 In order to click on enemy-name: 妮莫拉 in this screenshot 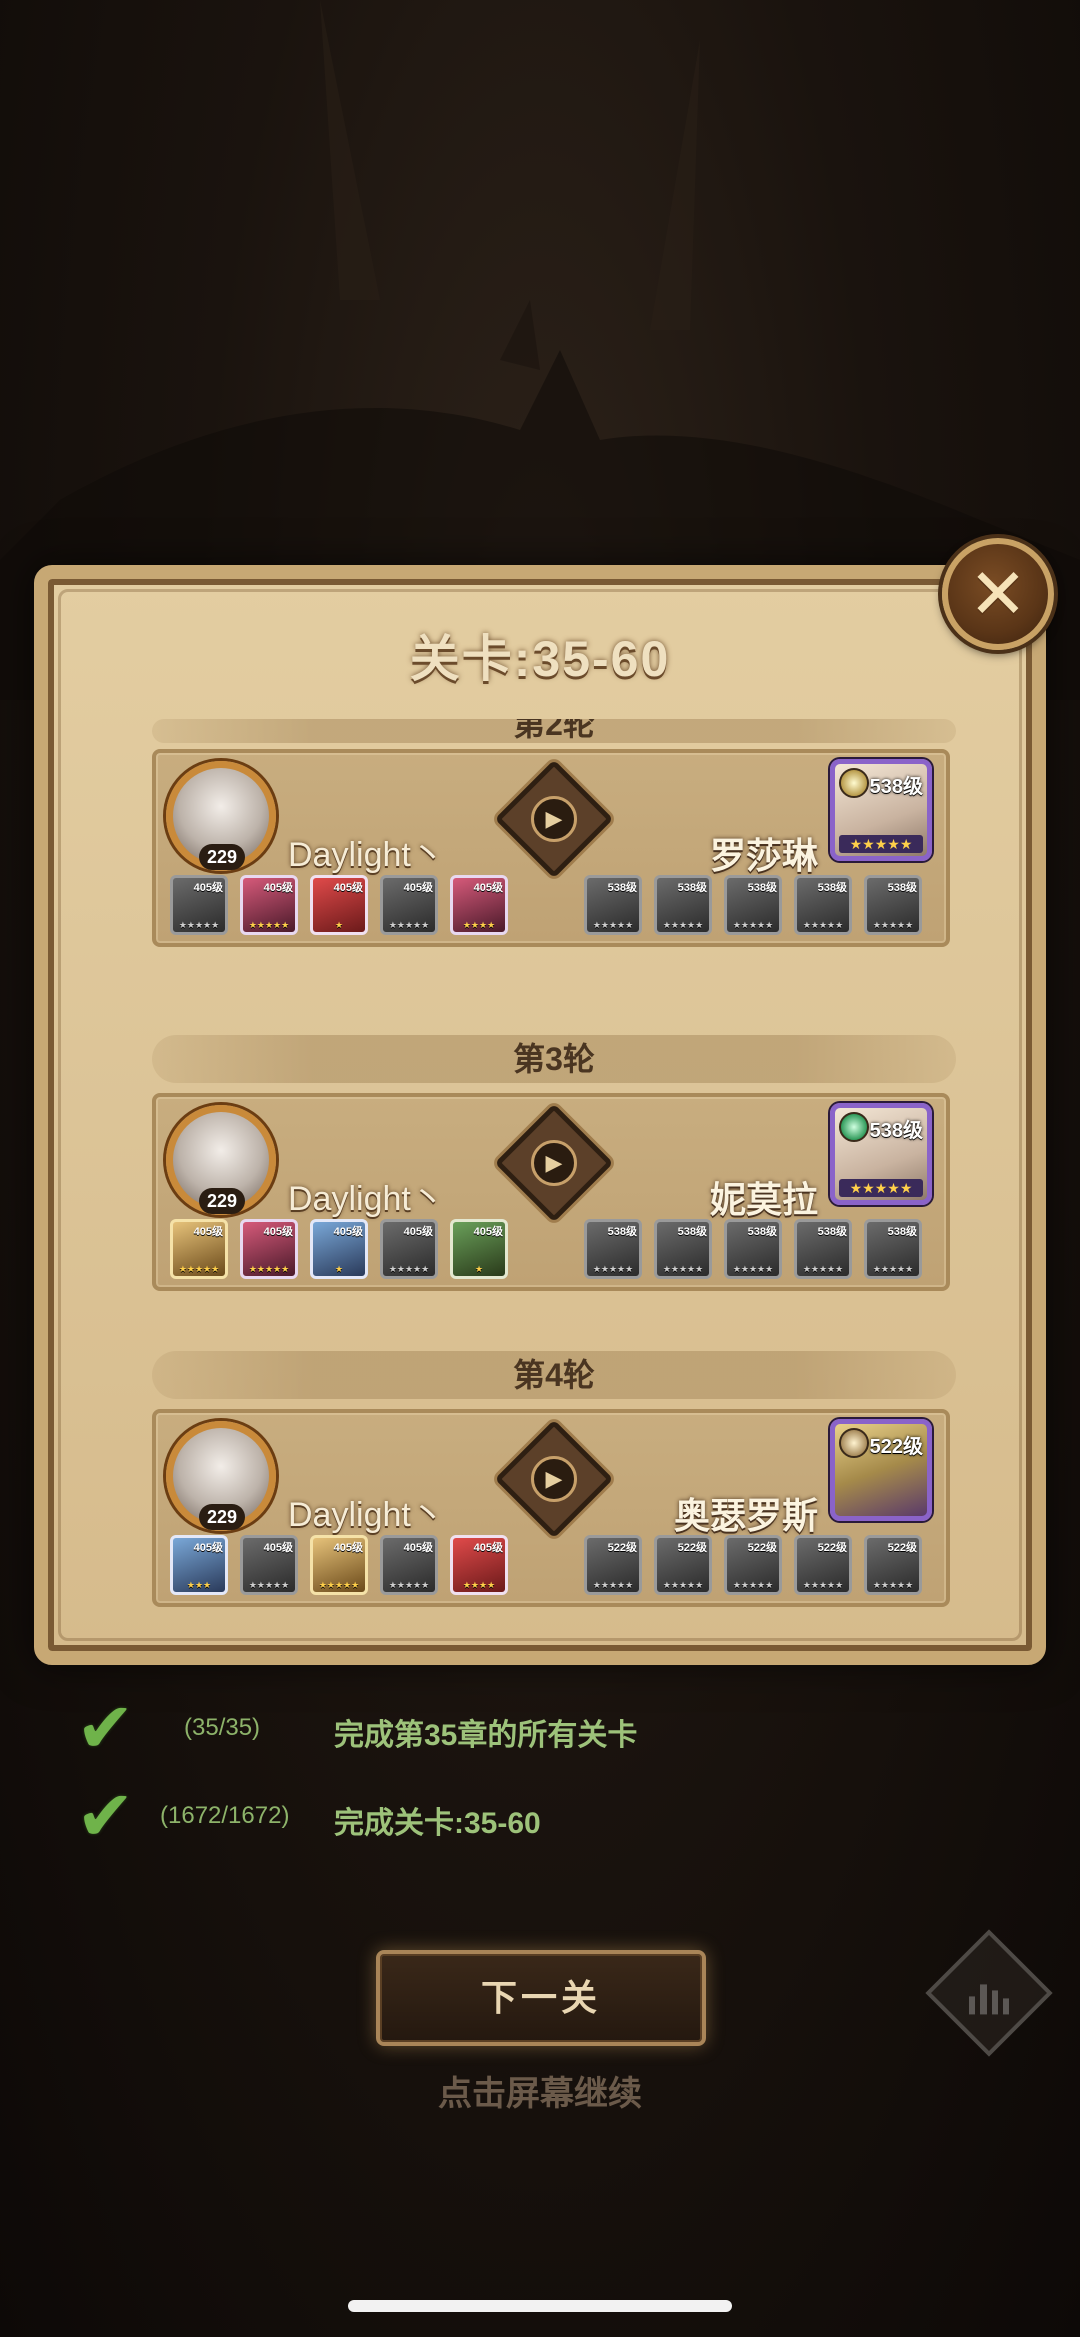, I will do `click(763, 1199)`.